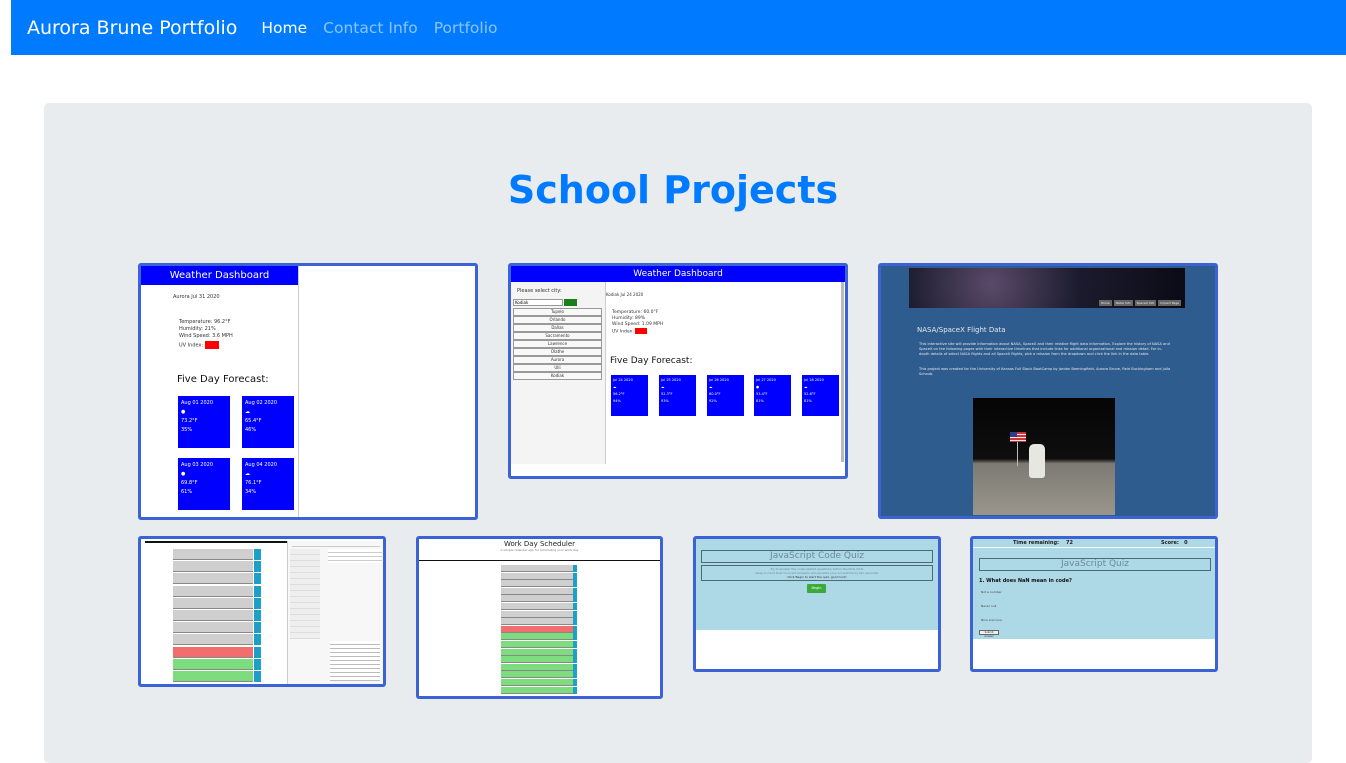 This screenshot has height=763, width=1346. Describe the element at coordinates (1145, 303) in the screenshot. I see `nasa-nav-item: SpaceX Info` at that location.